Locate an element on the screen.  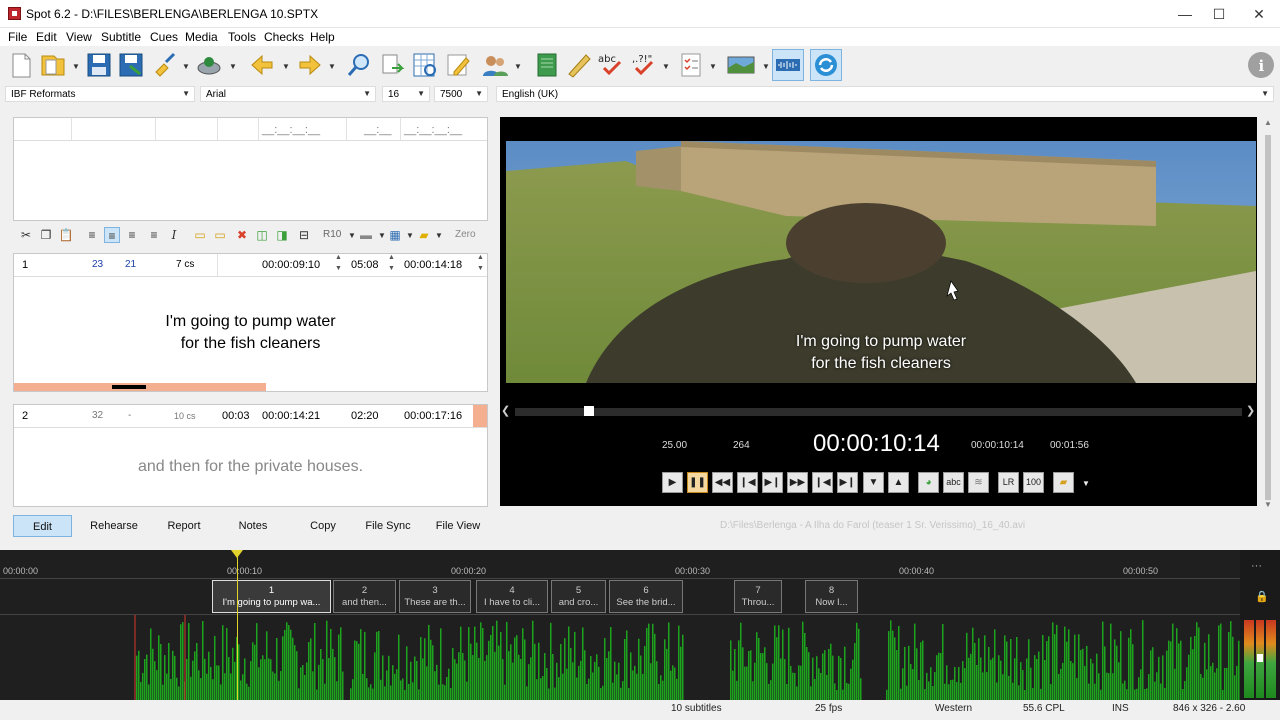
box-style-dropdown-icon: ▼ is located at coordinates (382, 235).